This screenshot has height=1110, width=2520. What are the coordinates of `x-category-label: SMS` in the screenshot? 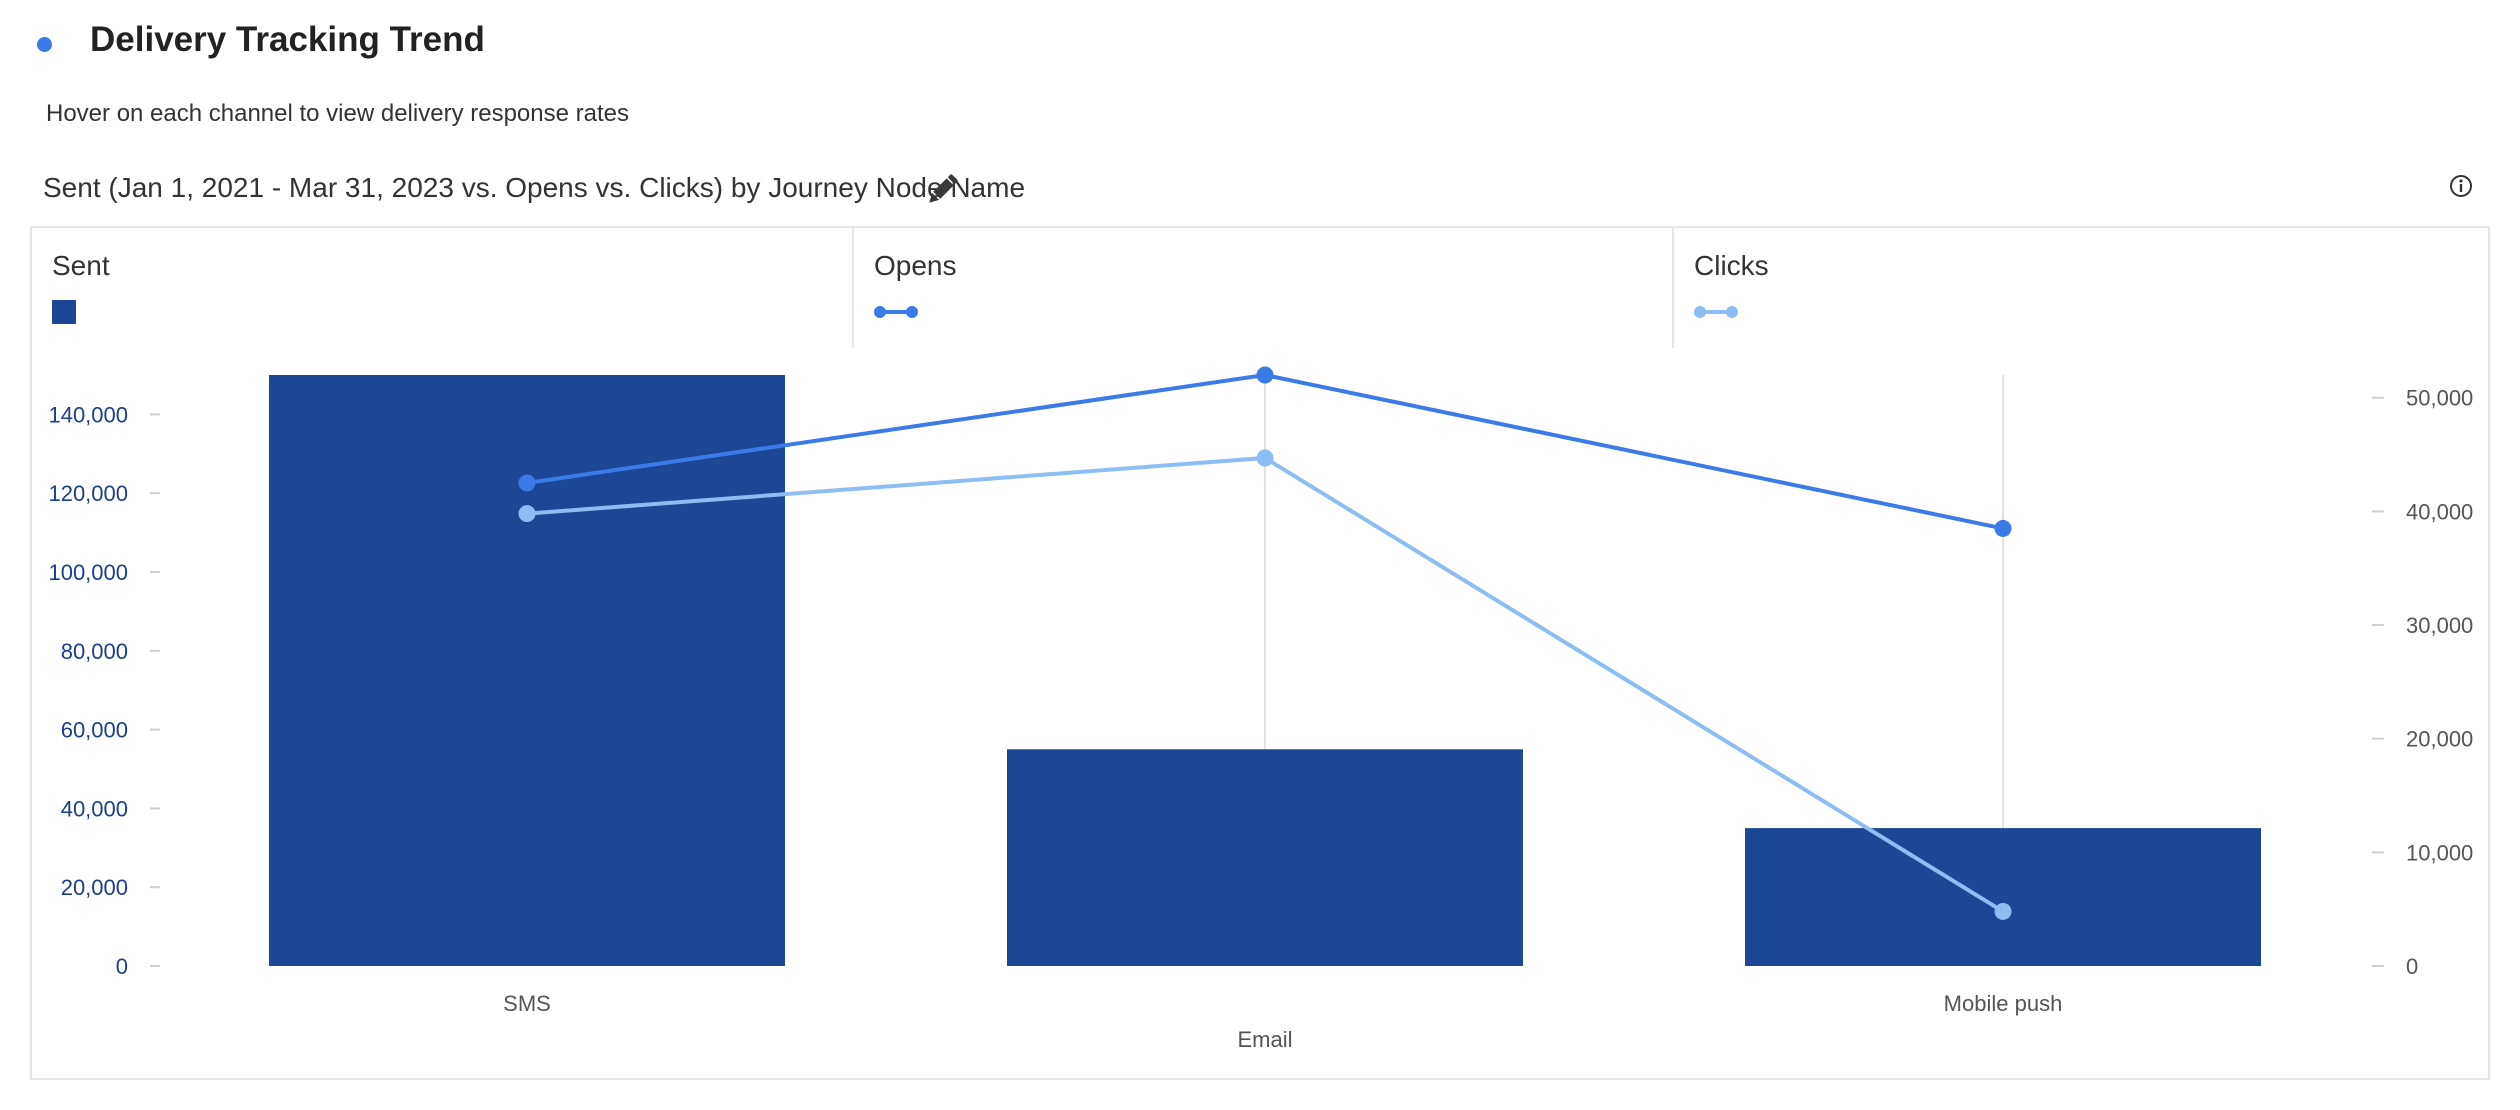 It's located at (527, 1003).